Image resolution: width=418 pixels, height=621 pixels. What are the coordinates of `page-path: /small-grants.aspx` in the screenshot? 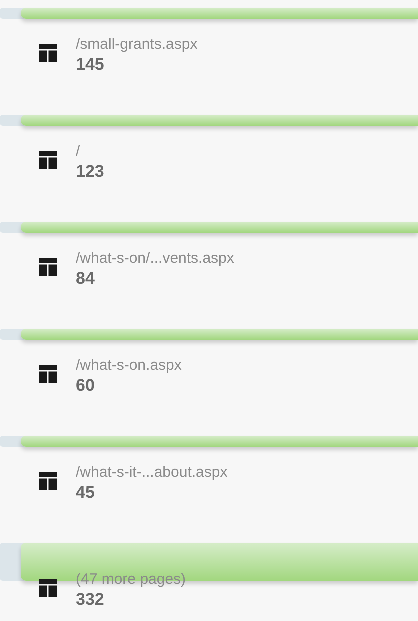 It's located at (137, 44).